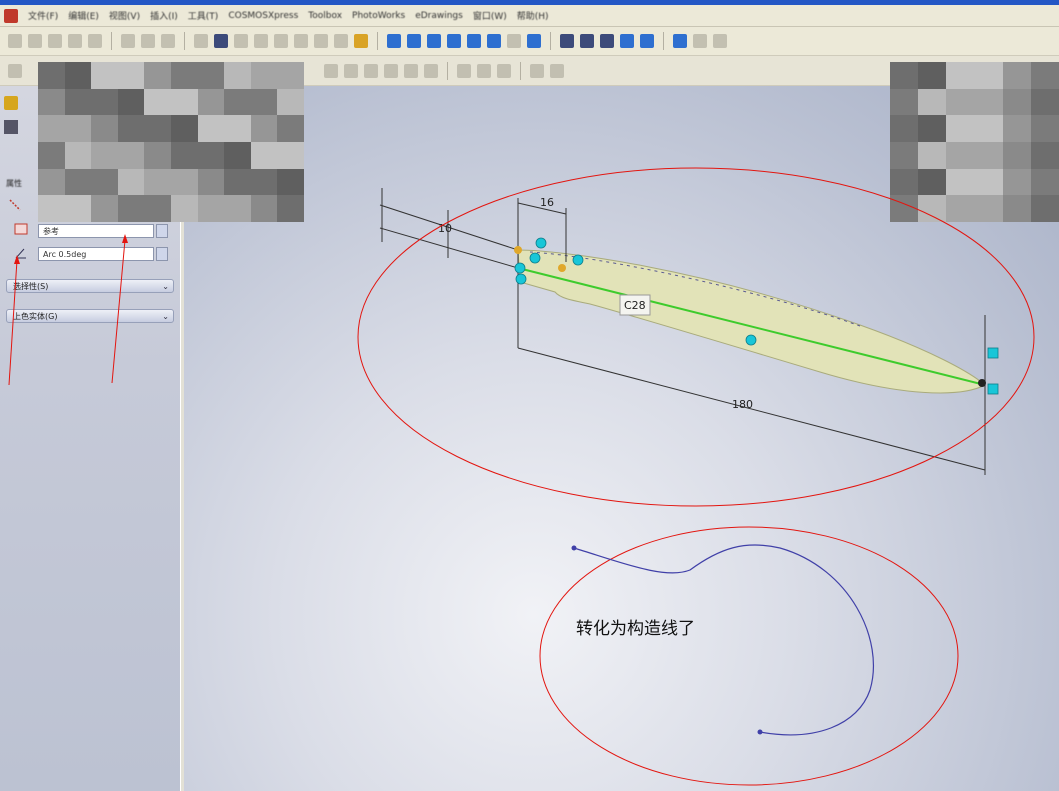 This screenshot has height=791, width=1059. What do you see at coordinates (742, 404) in the screenshot?
I see `dimension-overall-length: 180` at bounding box center [742, 404].